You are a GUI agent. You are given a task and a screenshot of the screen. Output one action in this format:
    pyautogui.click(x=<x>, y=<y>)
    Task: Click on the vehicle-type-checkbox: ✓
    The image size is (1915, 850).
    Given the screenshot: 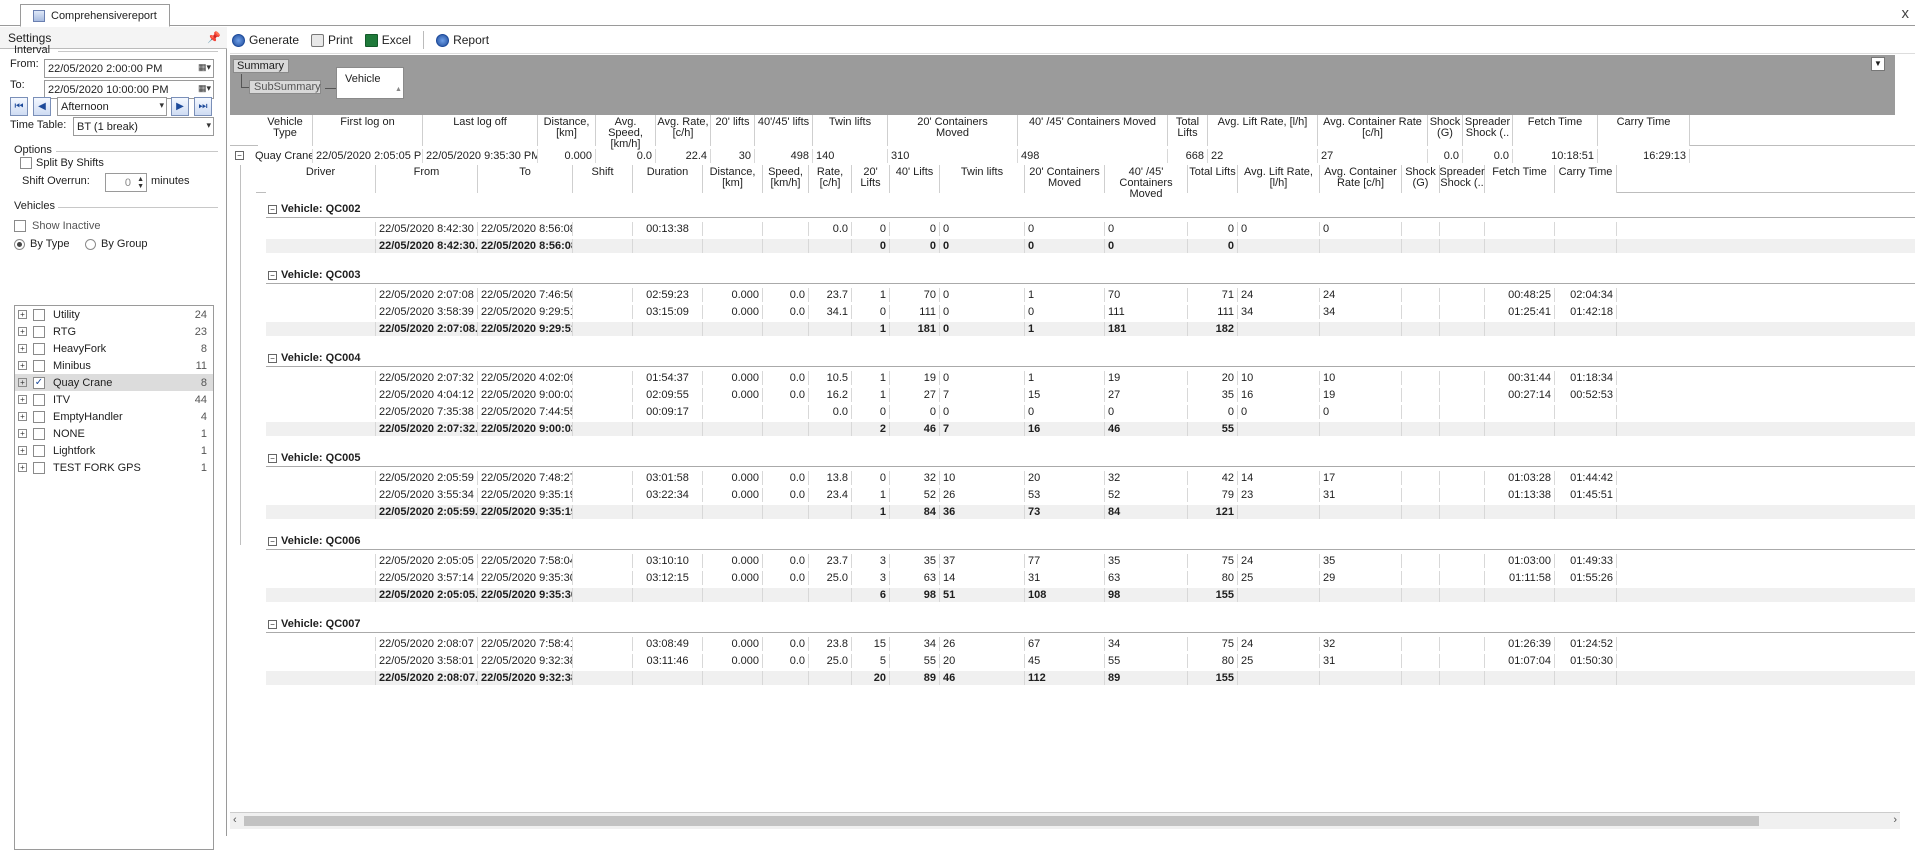 What is the action you would take?
    pyautogui.click(x=39, y=382)
    